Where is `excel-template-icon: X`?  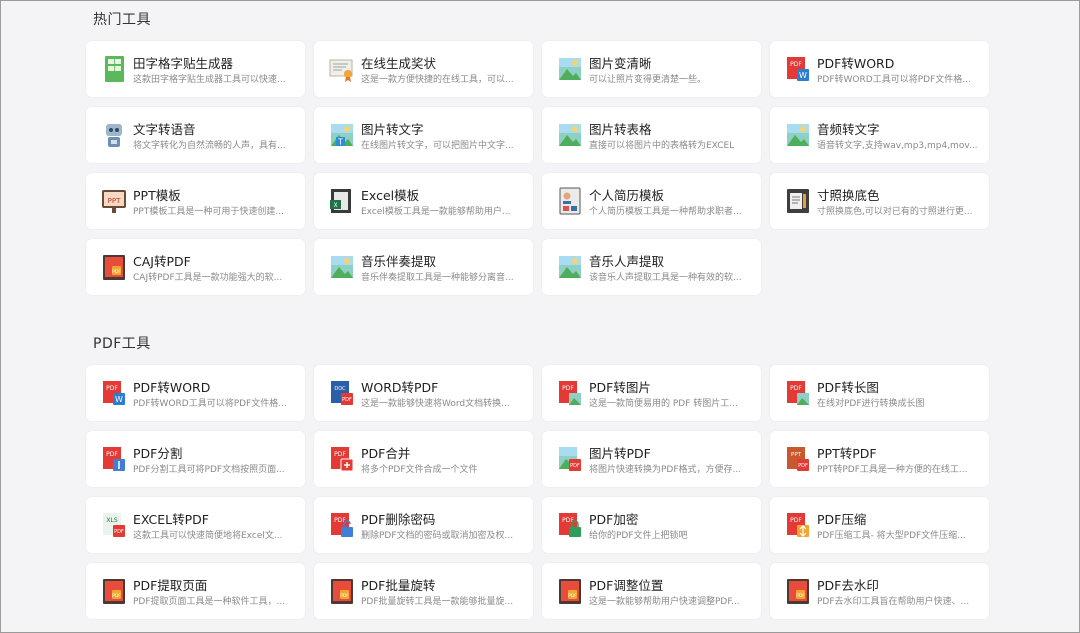
excel-template-icon: X is located at coordinates (342, 201).